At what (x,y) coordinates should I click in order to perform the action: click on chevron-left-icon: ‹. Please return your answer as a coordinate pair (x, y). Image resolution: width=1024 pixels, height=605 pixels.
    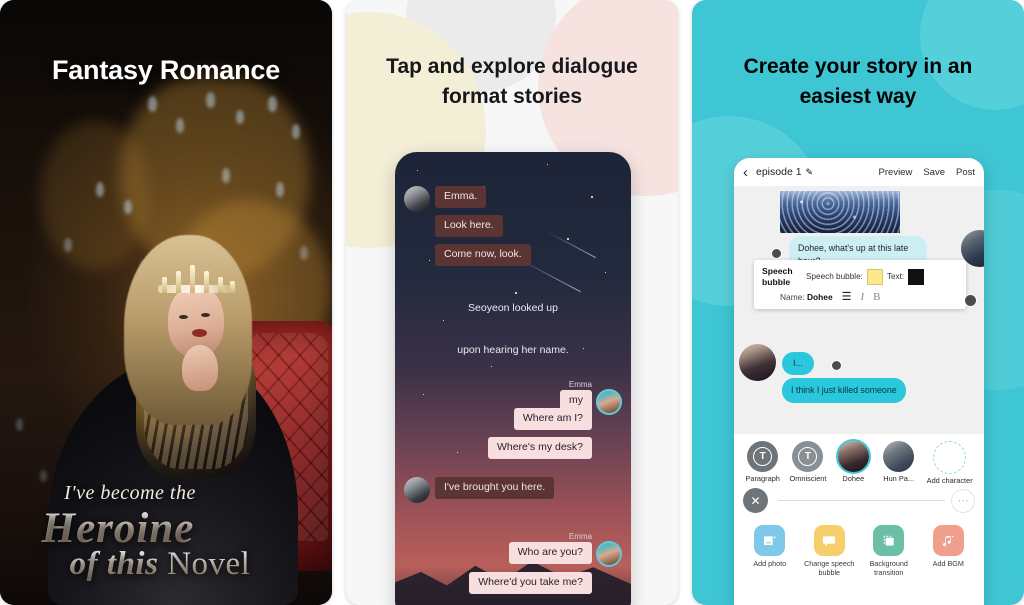
    Looking at the image, I should click on (745, 172).